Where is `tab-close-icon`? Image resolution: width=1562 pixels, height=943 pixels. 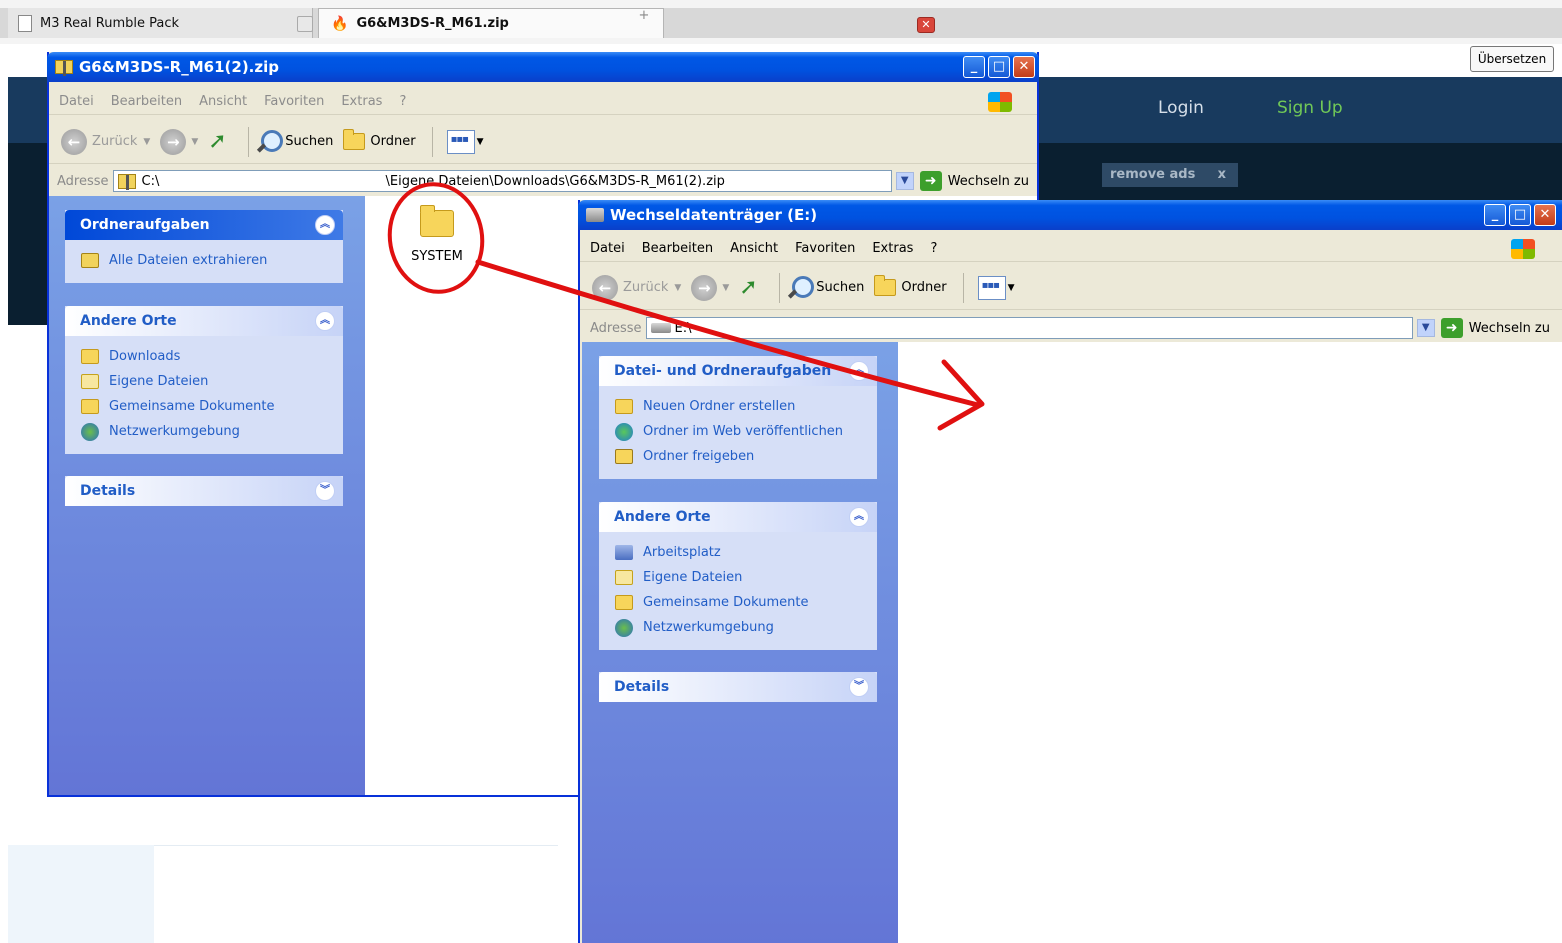 tab-close-icon is located at coordinates (305, 24).